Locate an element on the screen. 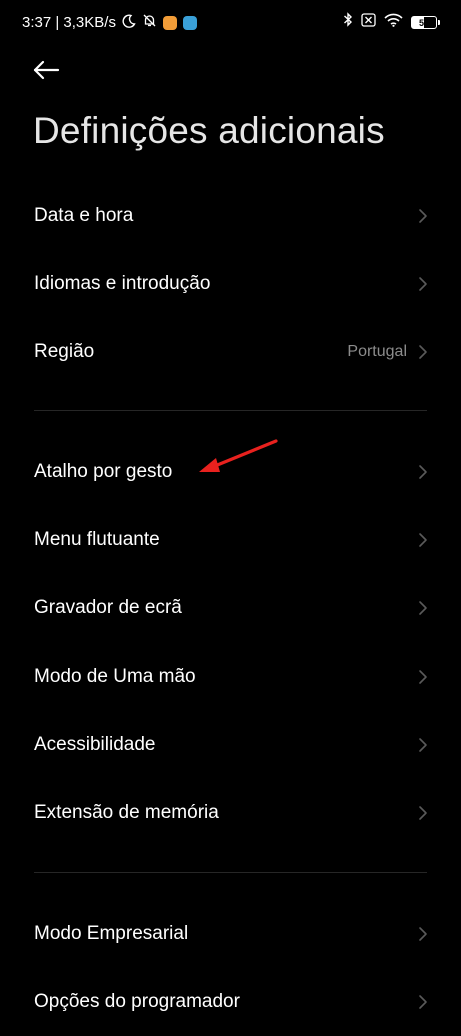  back-arrow-icon is located at coordinates (46, 70).